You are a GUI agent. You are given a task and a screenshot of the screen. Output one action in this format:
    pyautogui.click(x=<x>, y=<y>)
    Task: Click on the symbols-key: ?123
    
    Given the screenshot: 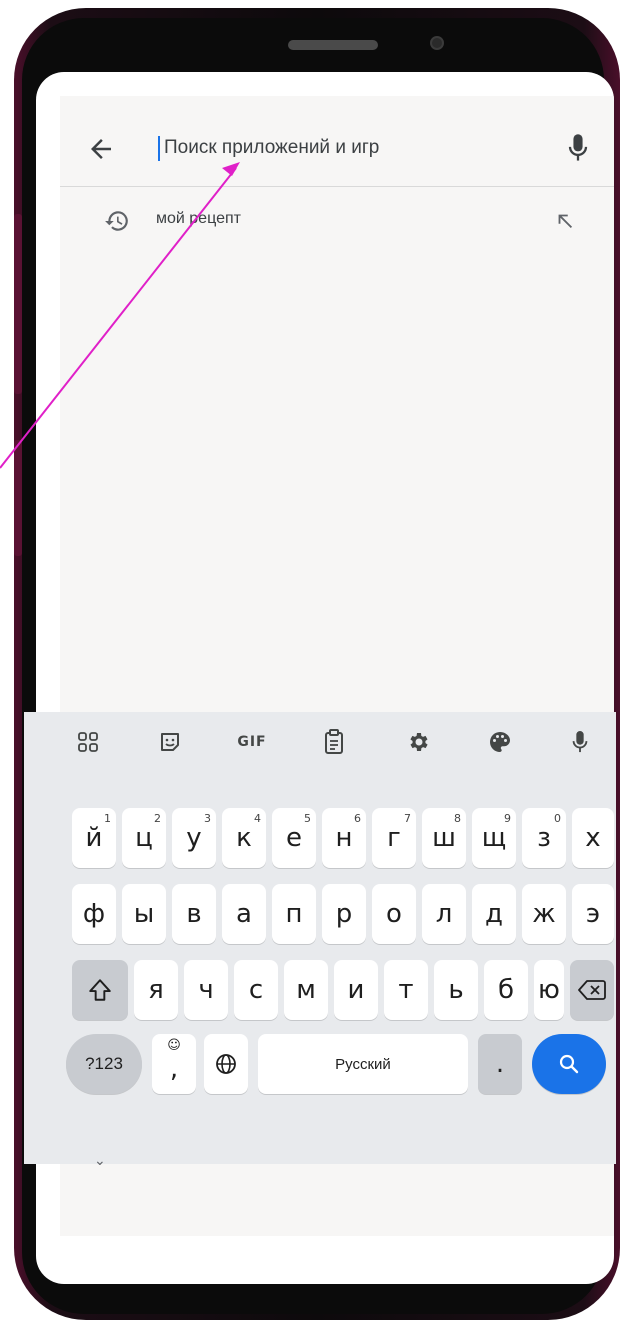 What is the action you would take?
    pyautogui.click(x=104, y=1064)
    